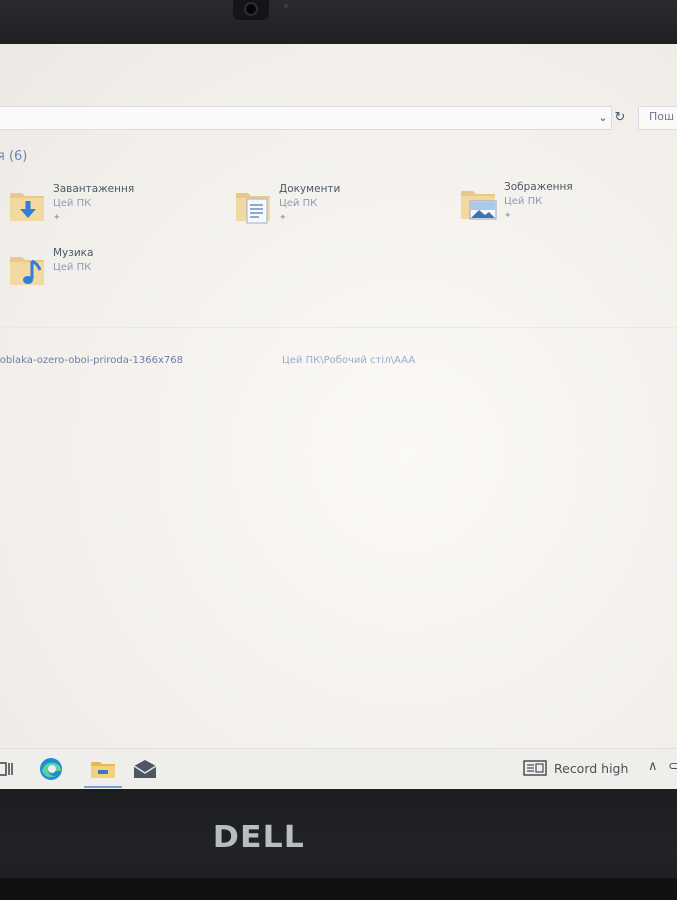 Image resolution: width=677 pixels, height=900 pixels. What do you see at coordinates (11, 769) in the screenshot?
I see `task-view-icon` at bounding box center [11, 769].